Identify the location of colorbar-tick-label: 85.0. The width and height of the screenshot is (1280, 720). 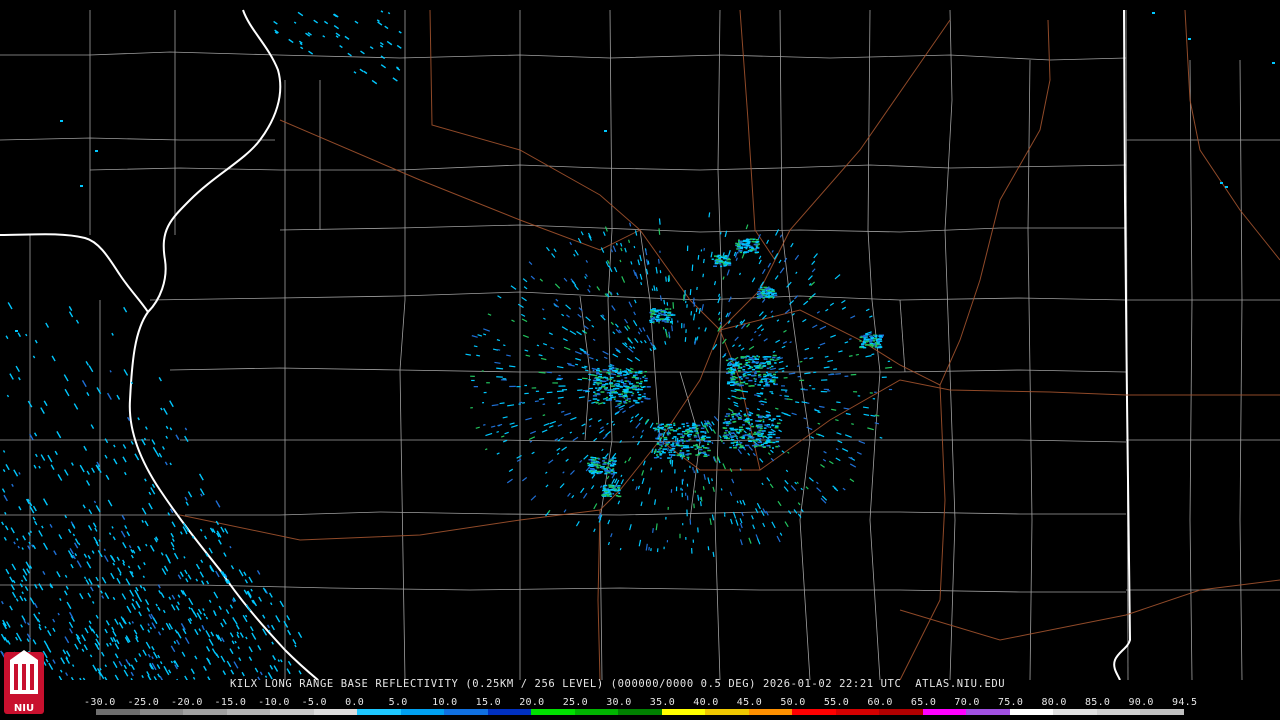
(1097, 702).